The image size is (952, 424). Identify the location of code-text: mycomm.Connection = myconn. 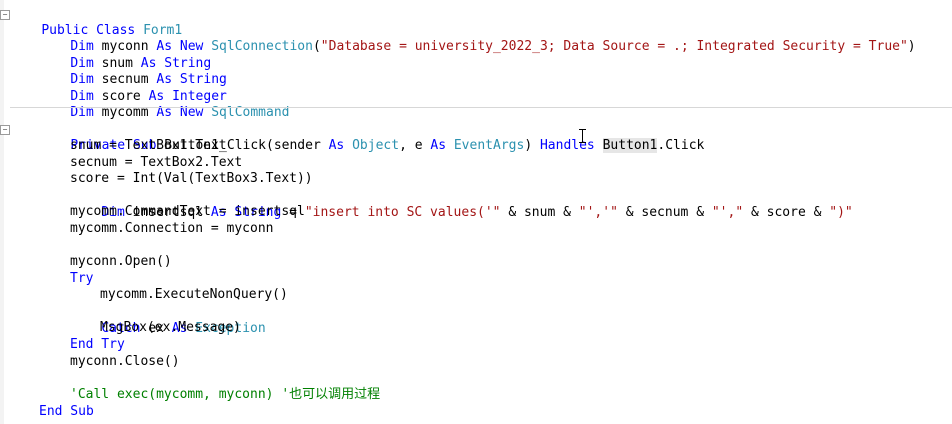
(172, 228).